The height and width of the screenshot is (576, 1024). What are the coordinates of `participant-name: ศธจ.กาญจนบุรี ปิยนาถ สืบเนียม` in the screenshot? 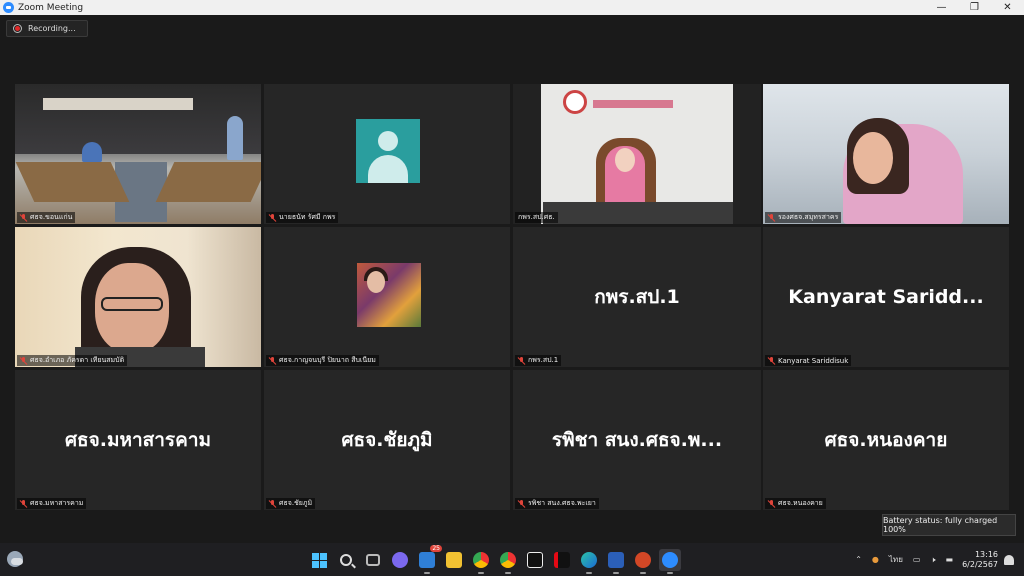 It's located at (327, 360).